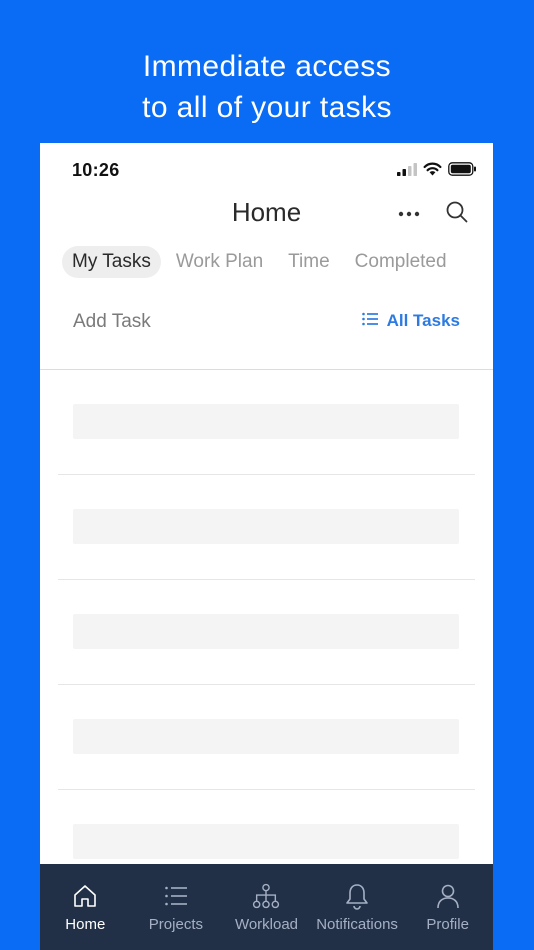  I want to click on bottom-tab-notifications: Notifications, so click(357, 907).